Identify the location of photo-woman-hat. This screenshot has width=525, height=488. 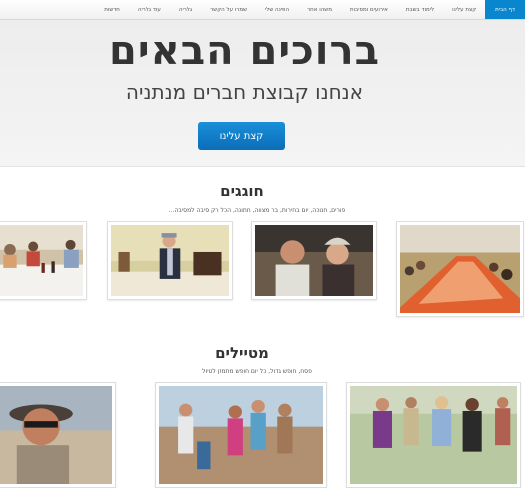
(58, 435).